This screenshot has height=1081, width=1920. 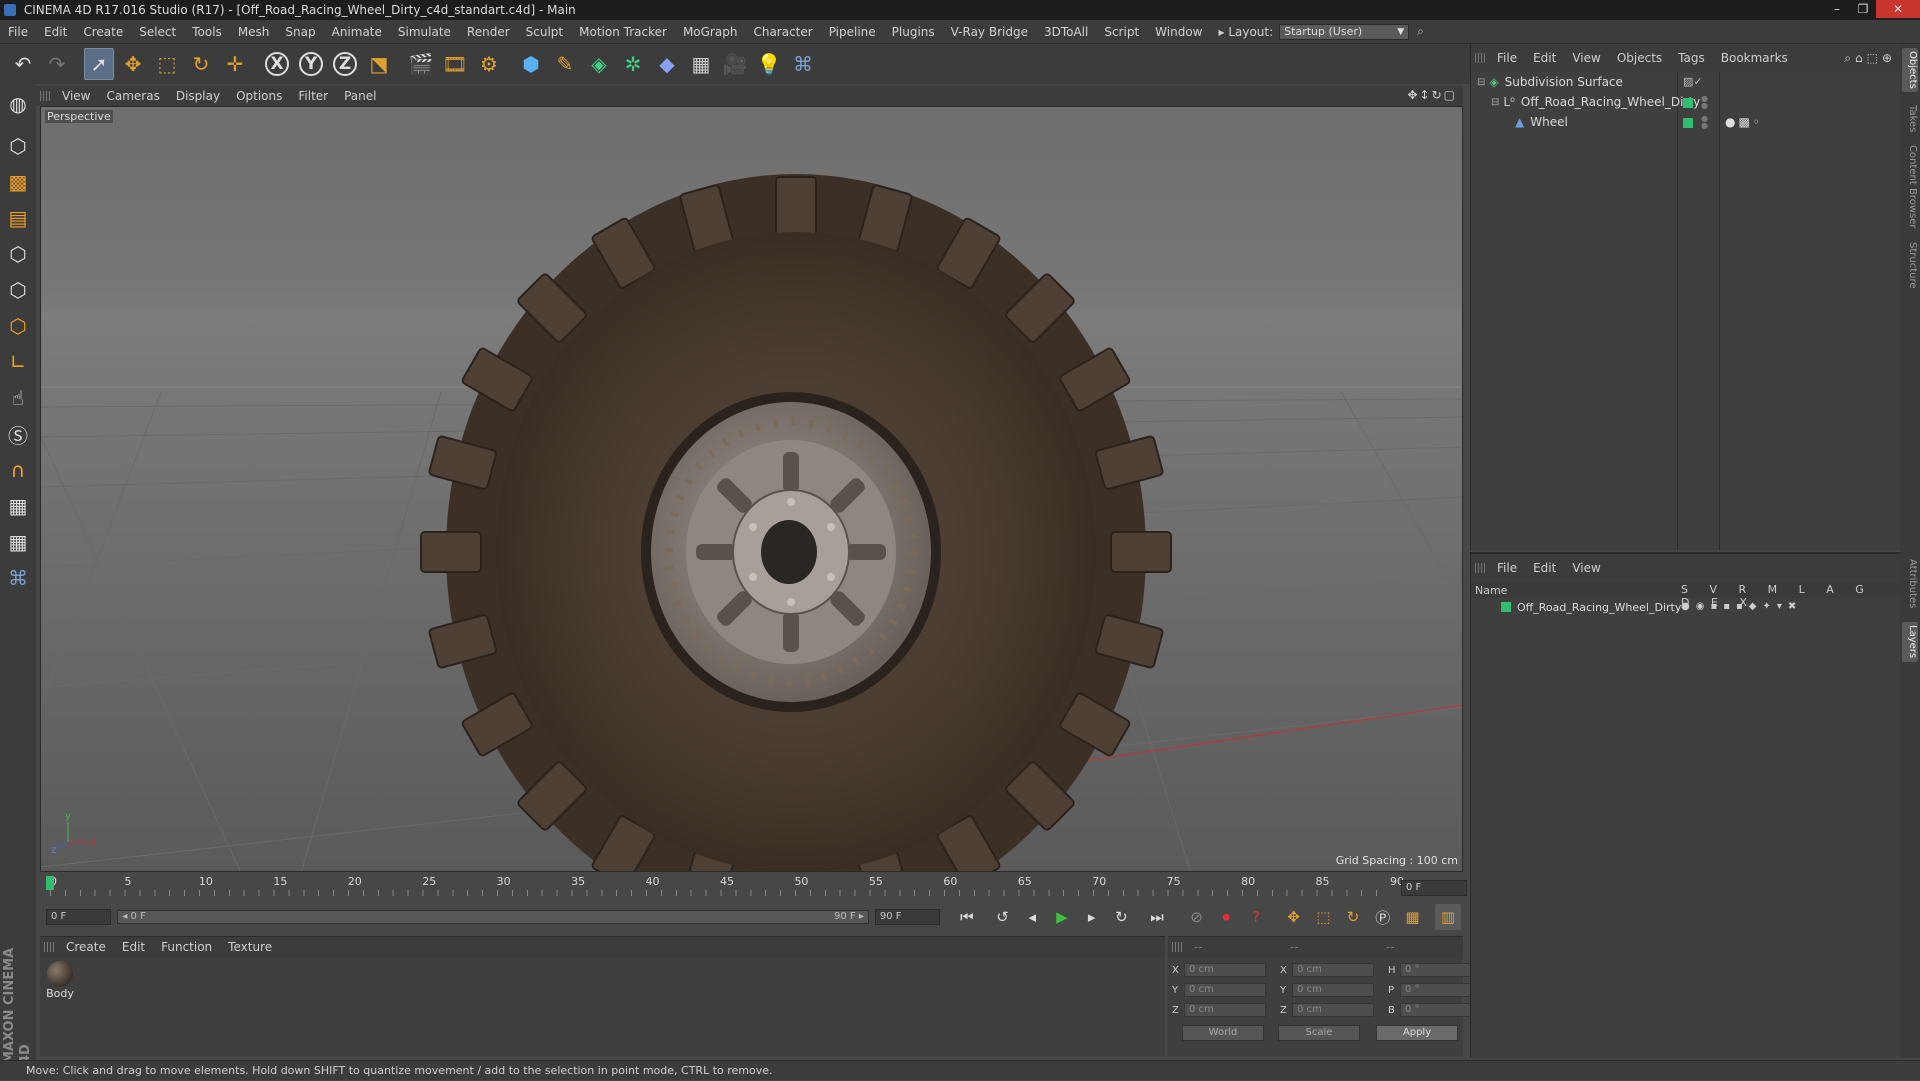 What do you see at coordinates (1910, 642) in the screenshot?
I see `tab-layers: Layers` at bounding box center [1910, 642].